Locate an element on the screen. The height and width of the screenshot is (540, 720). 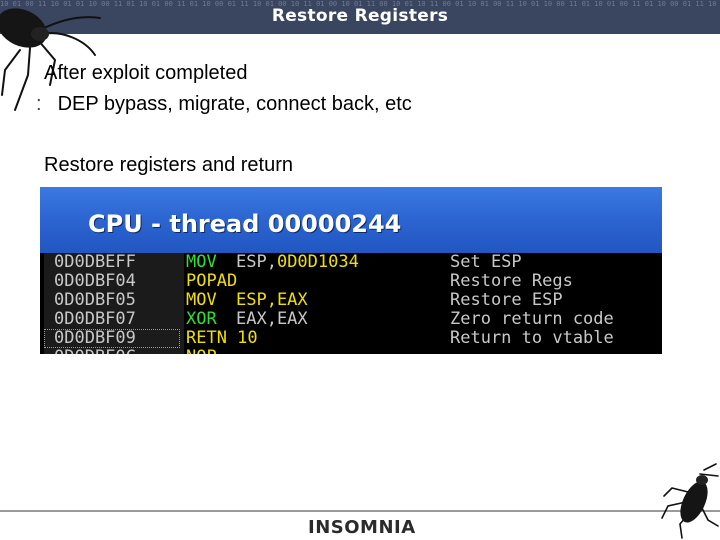
row-address: 0D0DBF05 is located at coordinates (95, 300).